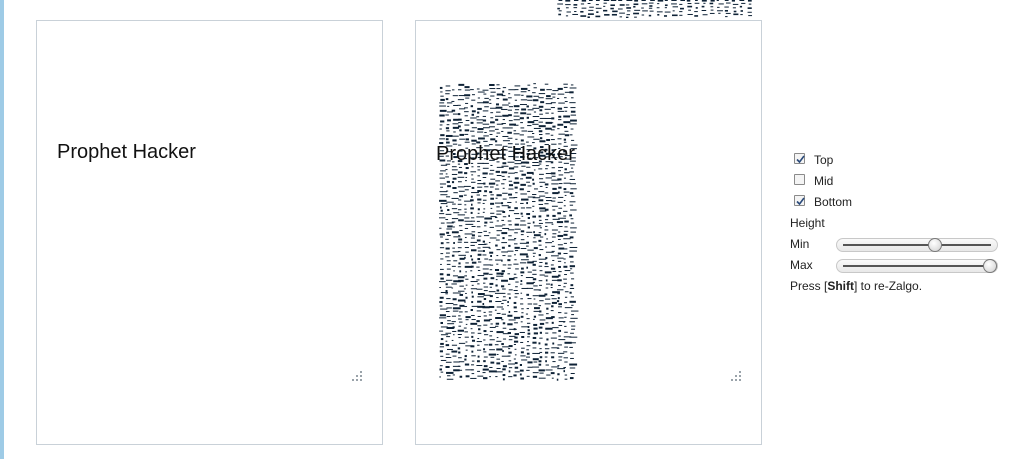 The image size is (1031, 459). Describe the element at coordinates (917, 245) in the screenshot. I see `min-slider` at that location.